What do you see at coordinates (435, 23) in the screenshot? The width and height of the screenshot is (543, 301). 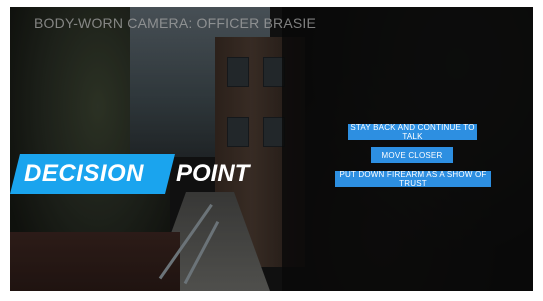 I see `overlay-caption` at bounding box center [435, 23].